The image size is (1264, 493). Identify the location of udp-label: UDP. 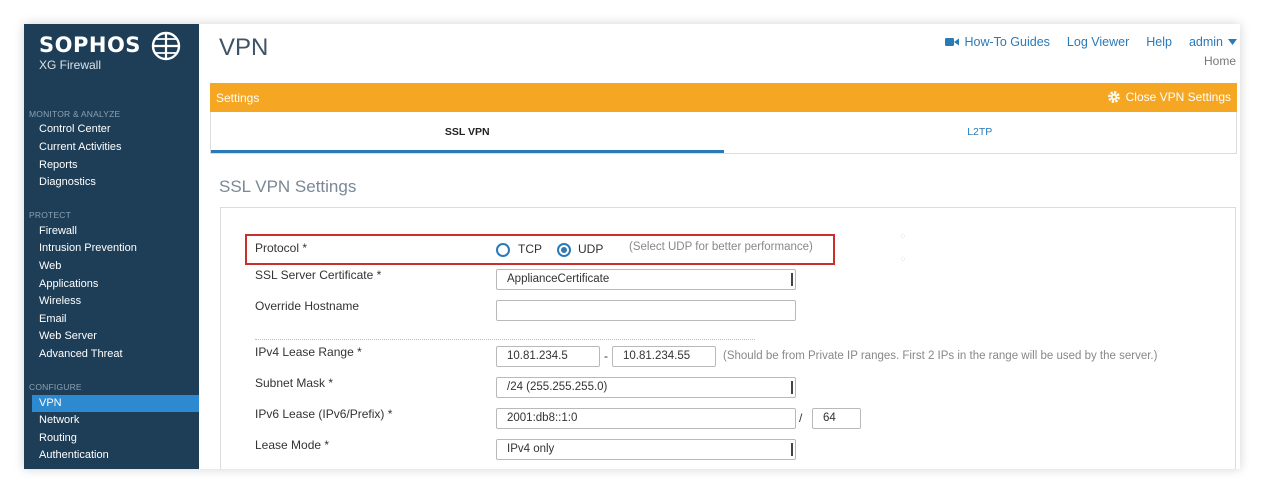
(590, 249).